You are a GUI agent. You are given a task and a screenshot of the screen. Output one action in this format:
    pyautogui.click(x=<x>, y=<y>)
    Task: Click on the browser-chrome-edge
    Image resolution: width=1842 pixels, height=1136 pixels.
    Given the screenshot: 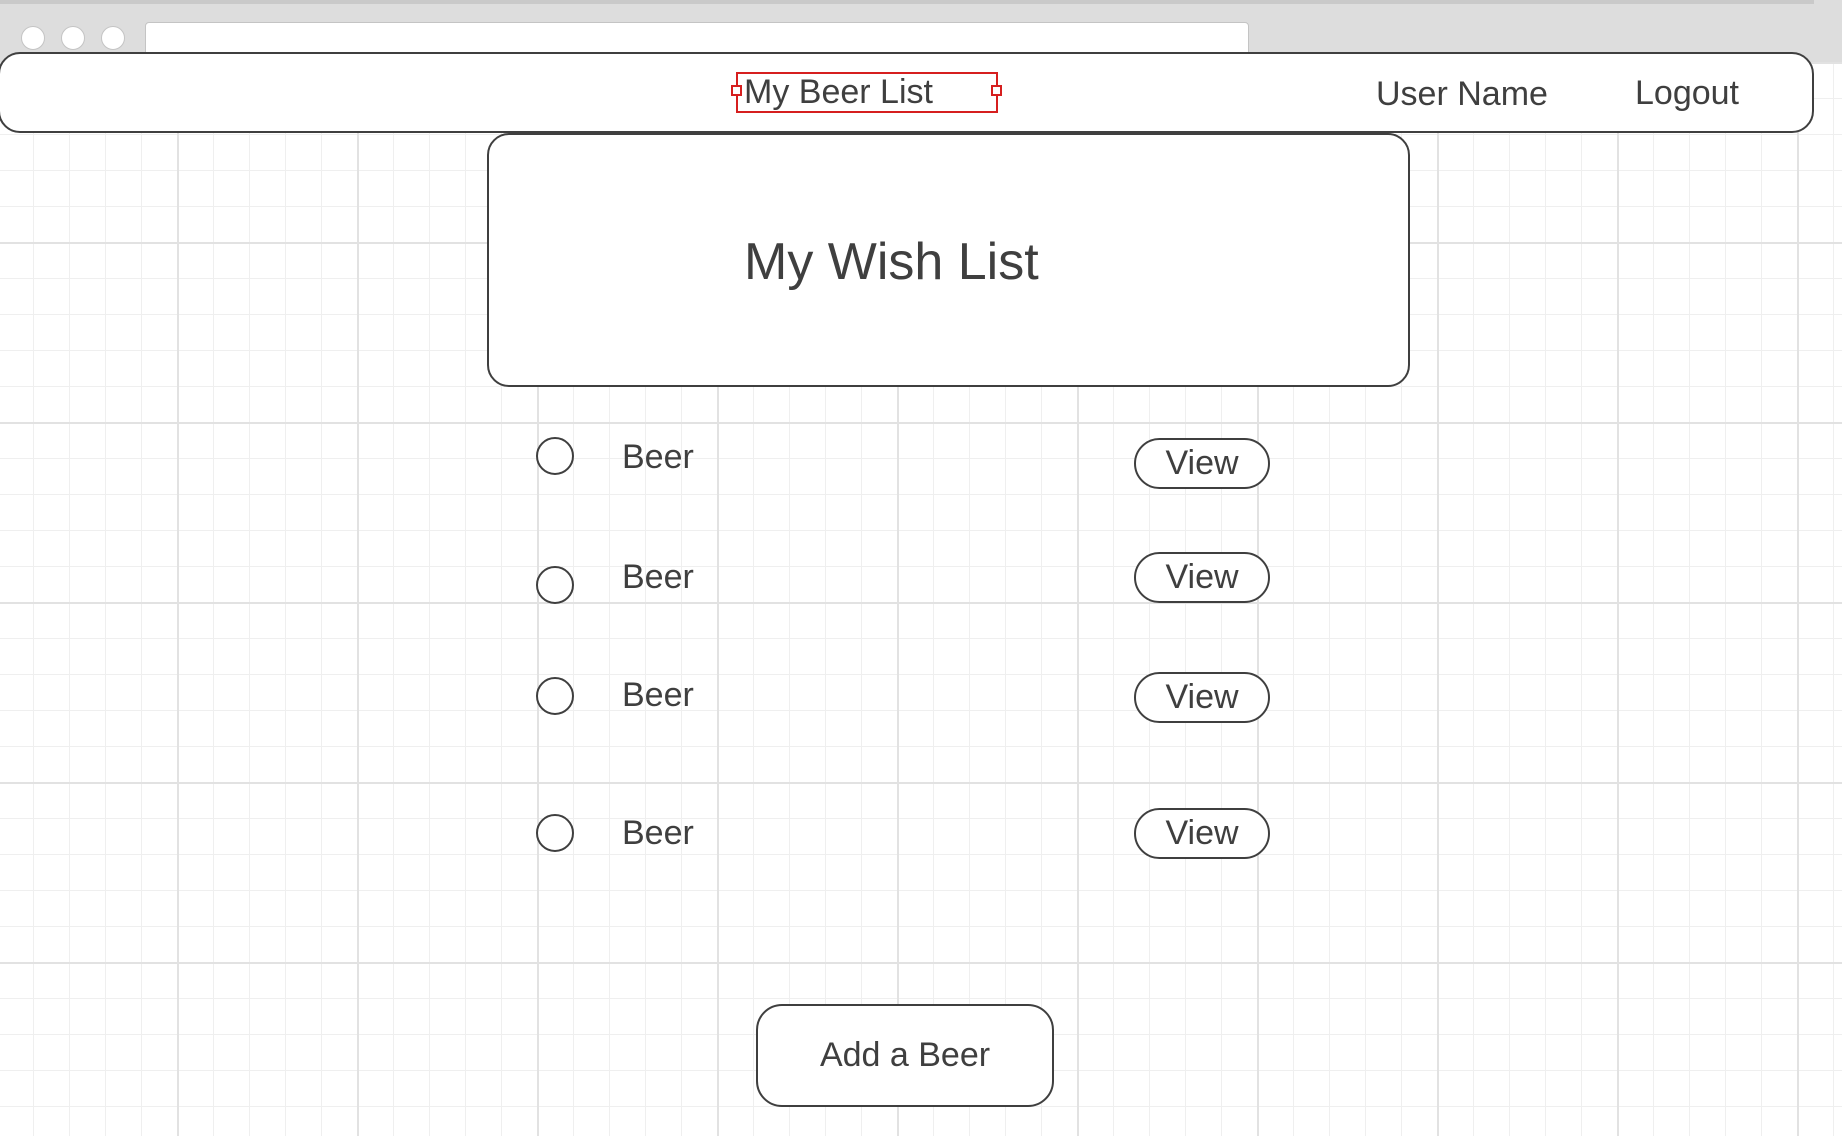 What is the action you would take?
    pyautogui.click(x=1828, y=31)
    